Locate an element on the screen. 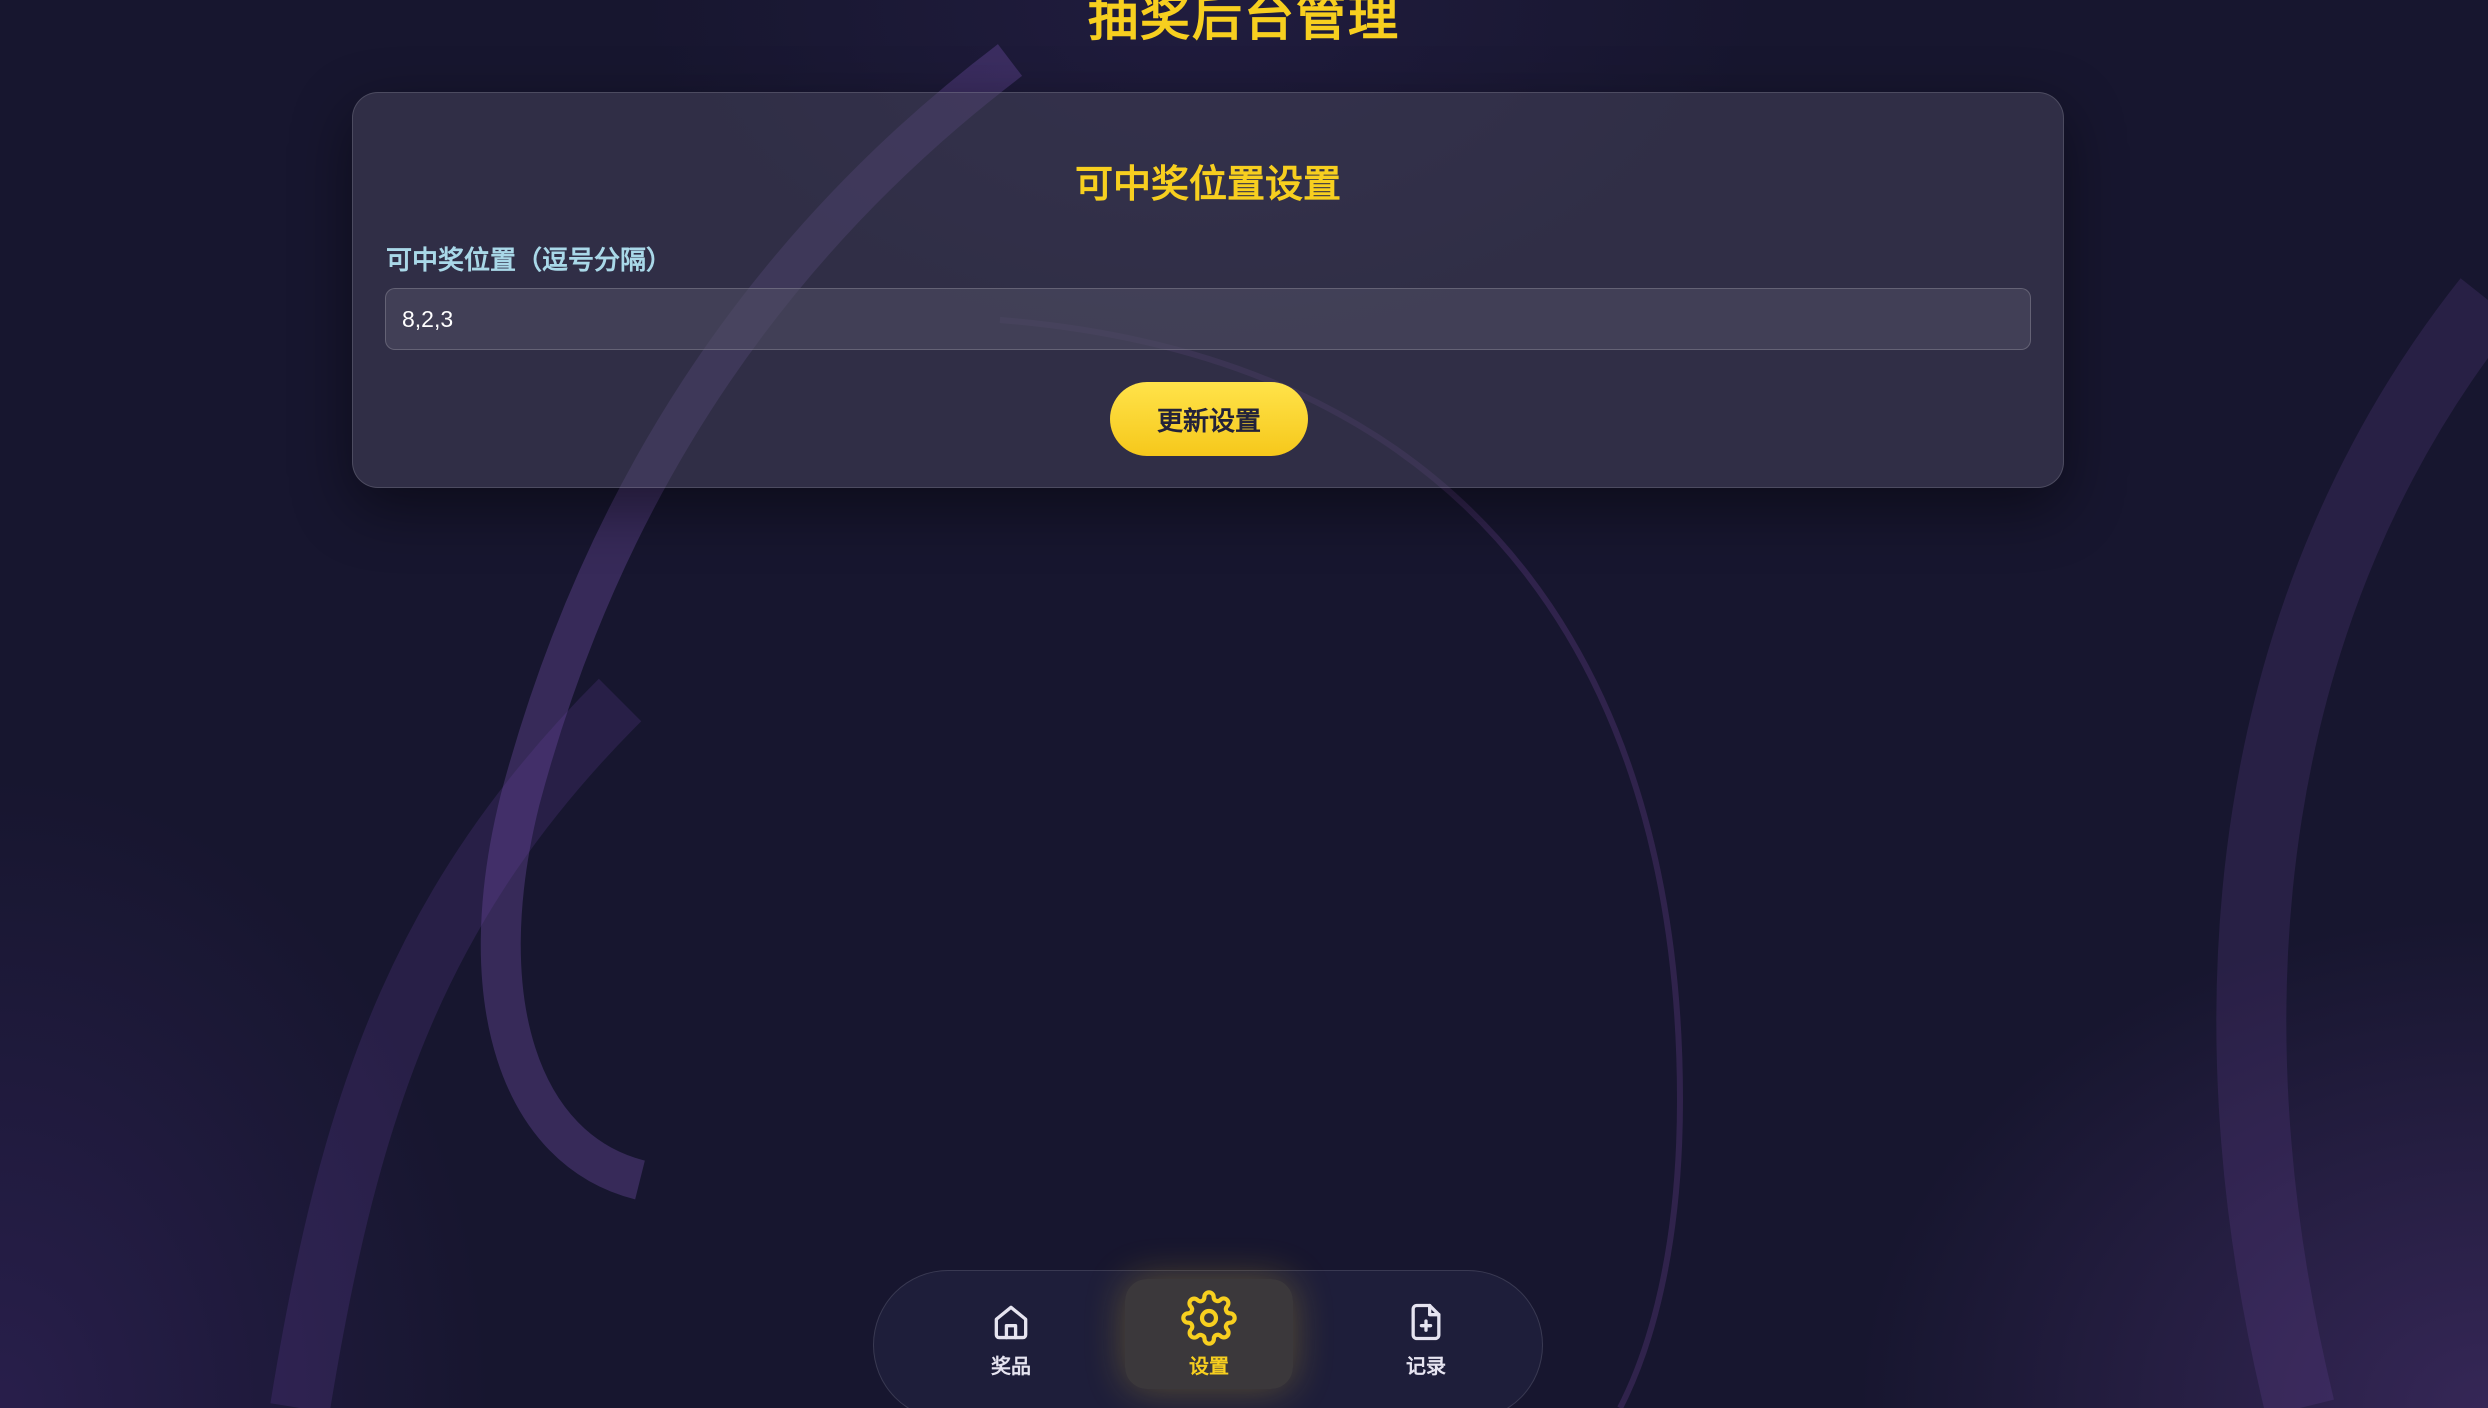  card-title: 可中奖位置设置 is located at coordinates (1207, 184).